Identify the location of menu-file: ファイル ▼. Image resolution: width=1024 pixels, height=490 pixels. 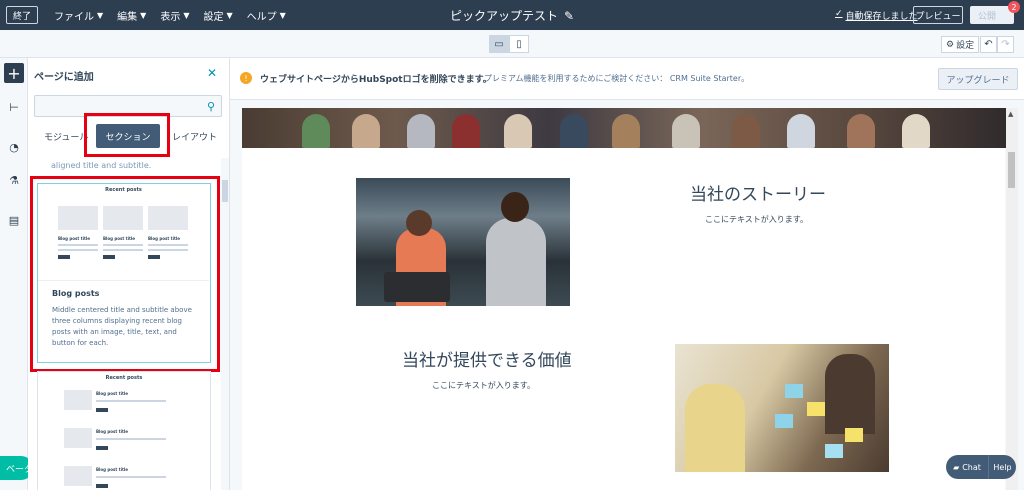
(78, 15).